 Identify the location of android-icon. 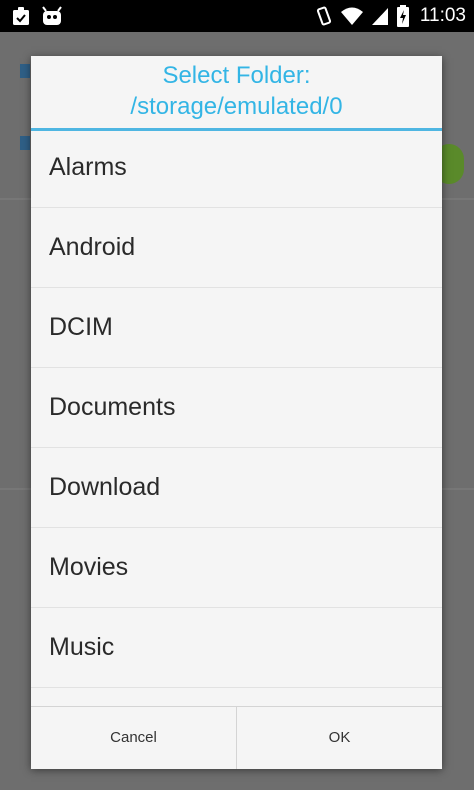
(52, 16).